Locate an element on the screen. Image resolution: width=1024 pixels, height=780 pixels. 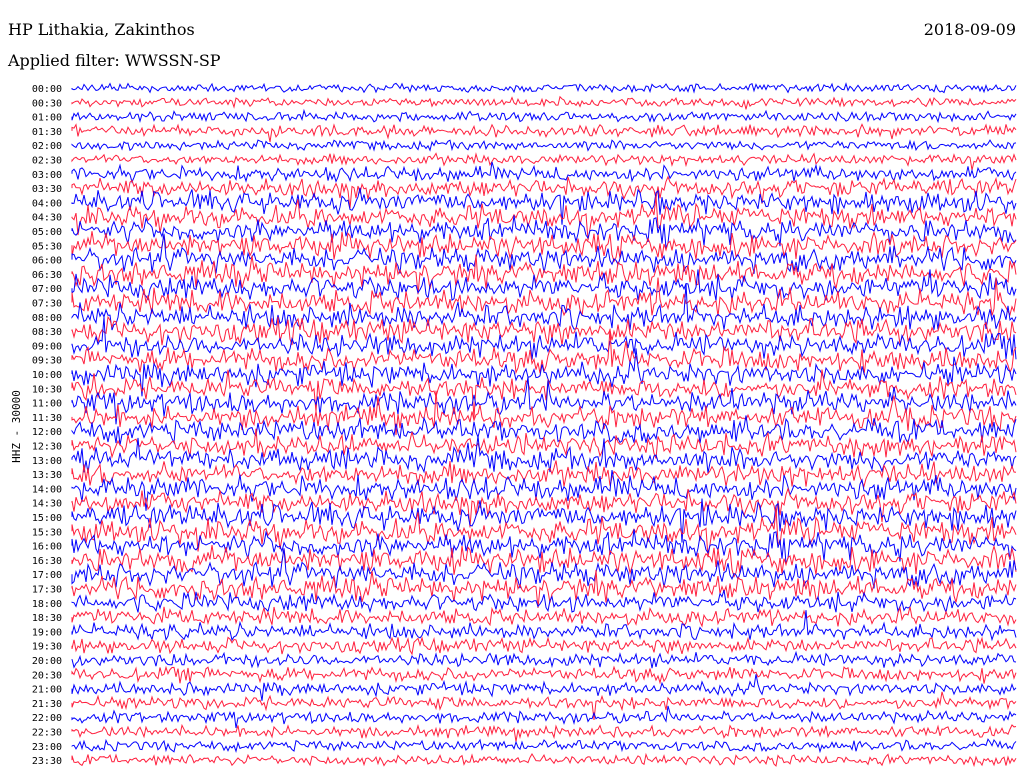
row-time-label: 17:00 is located at coordinates (47, 575).